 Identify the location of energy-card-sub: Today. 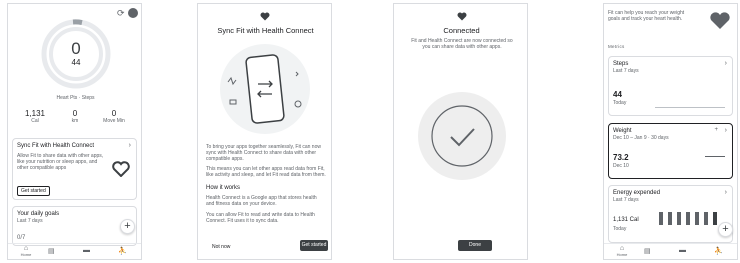
(620, 229).